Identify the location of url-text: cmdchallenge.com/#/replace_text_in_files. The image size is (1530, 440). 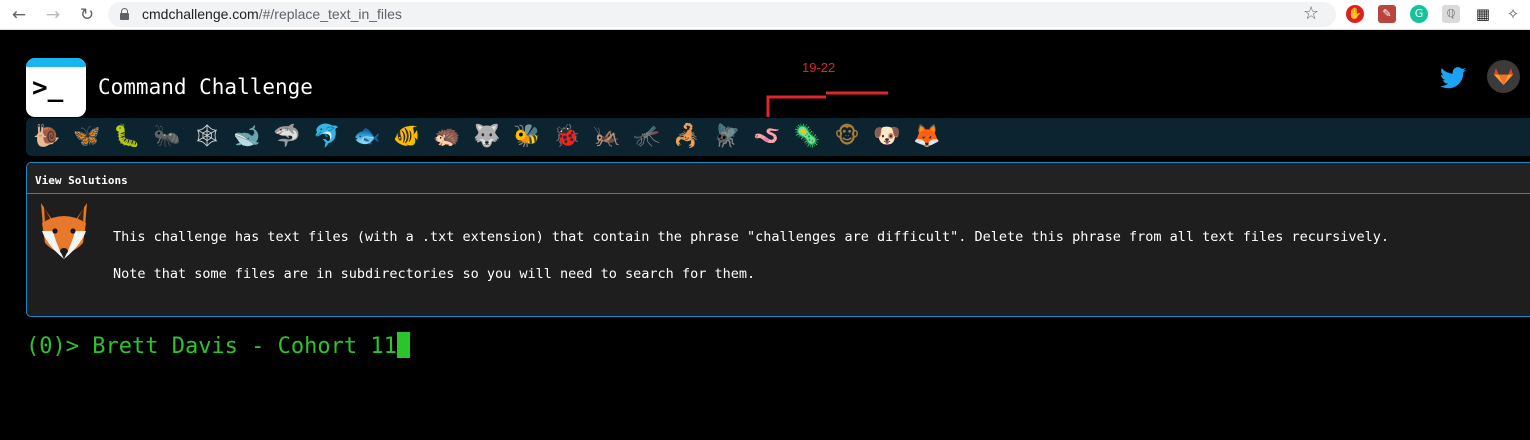
(272, 14).